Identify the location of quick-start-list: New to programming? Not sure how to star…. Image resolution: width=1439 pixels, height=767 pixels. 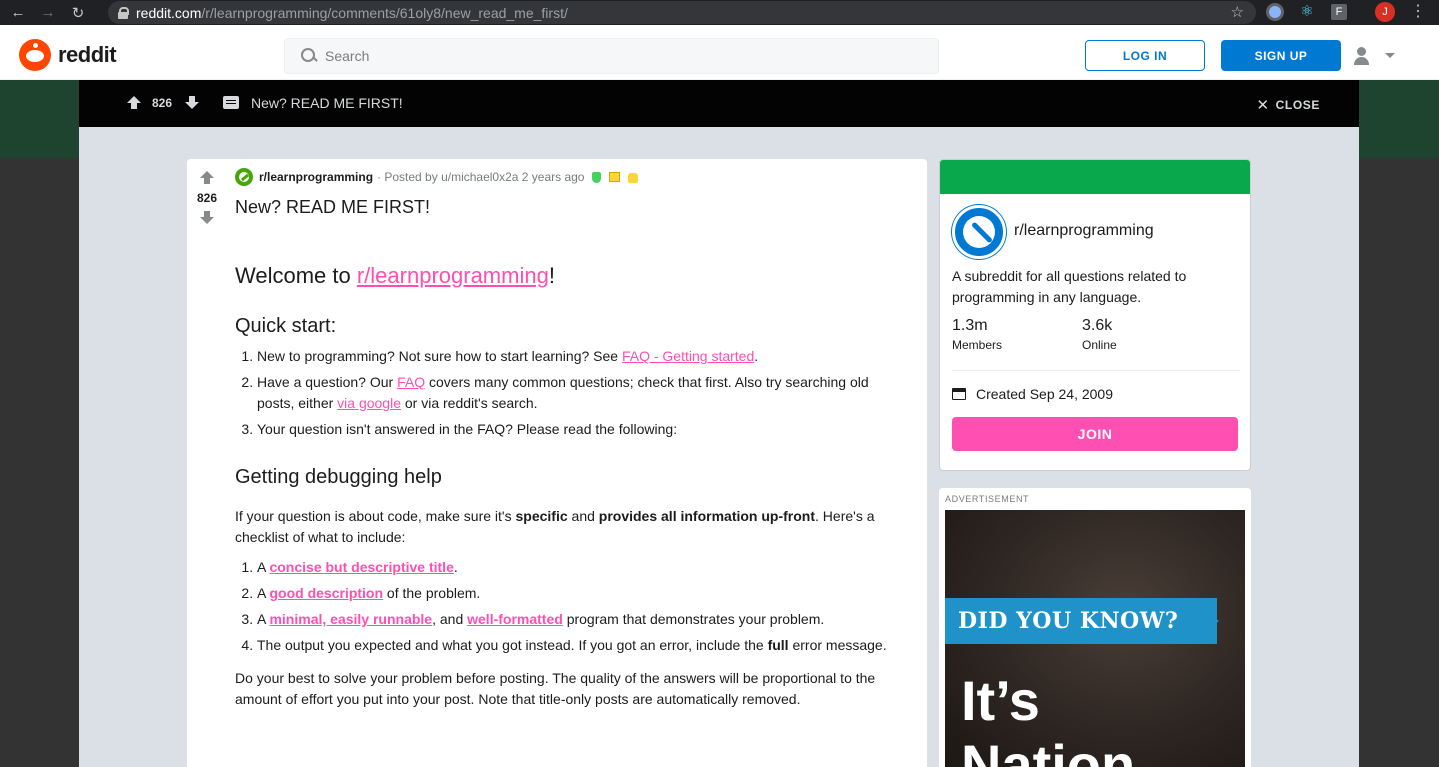
(572, 393).